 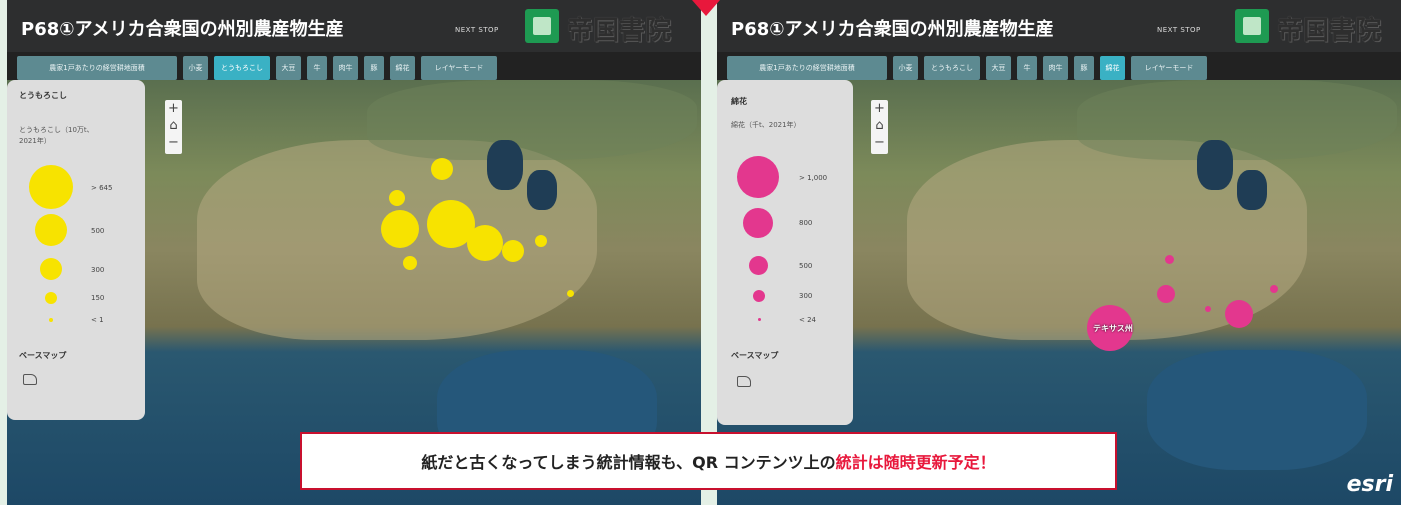 What do you see at coordinates (1257, 410) in the screenshot?
I see `gulf-of-mexico` at bounding box center [1257, 410].